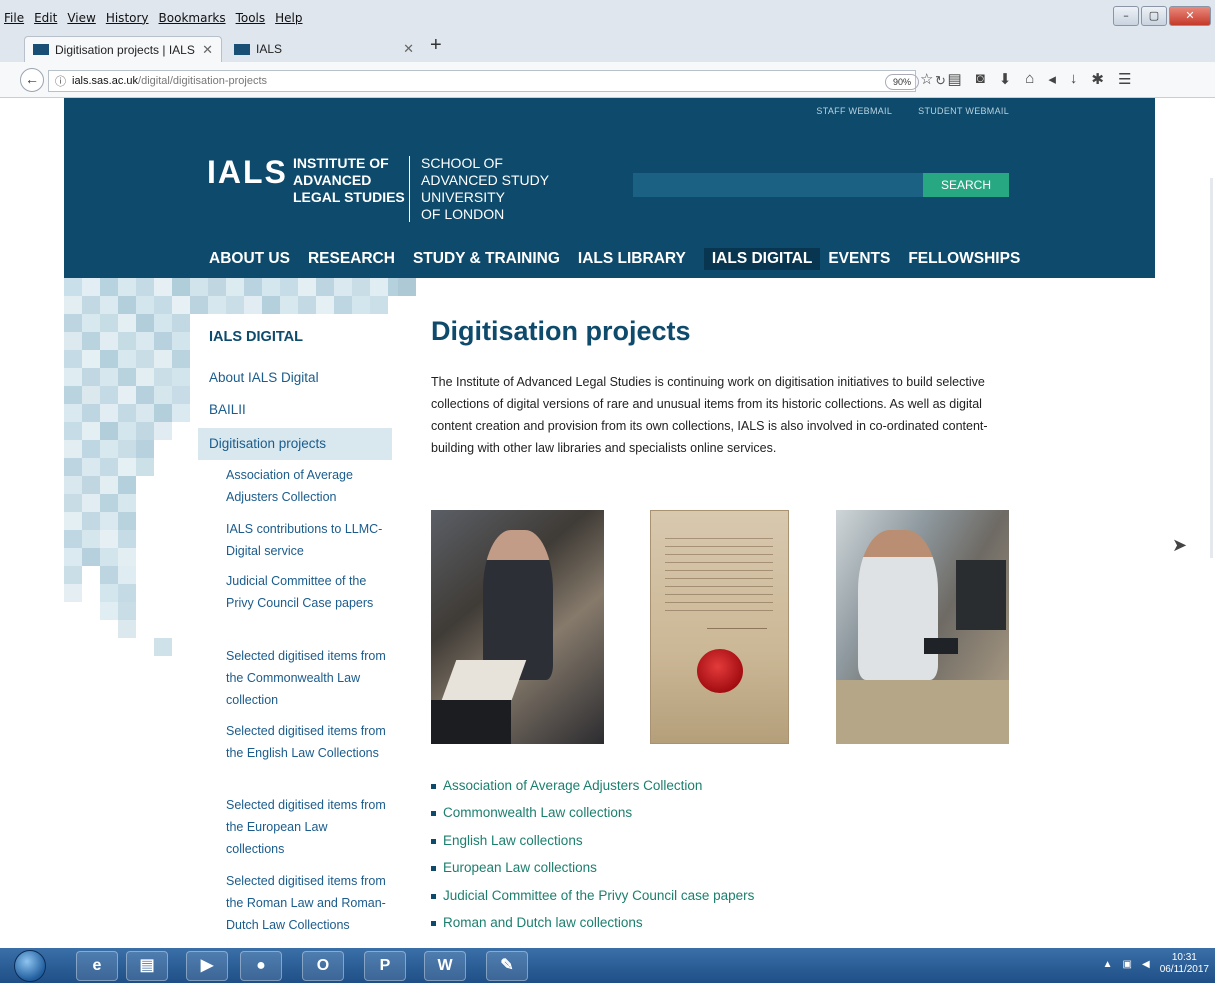 This screenshot has height=983, width=1215. I want to click on clock-time: 10:31, so click(1184, 957).